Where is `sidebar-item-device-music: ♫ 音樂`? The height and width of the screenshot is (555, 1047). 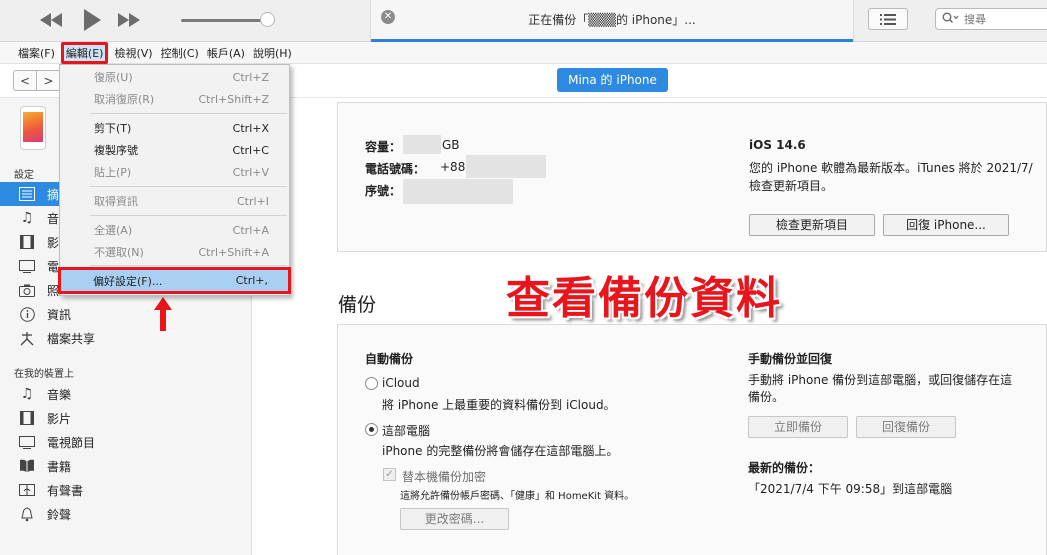
sidebar-item-device-music: ♫ 音樂 is located at coordinates (126, 394).